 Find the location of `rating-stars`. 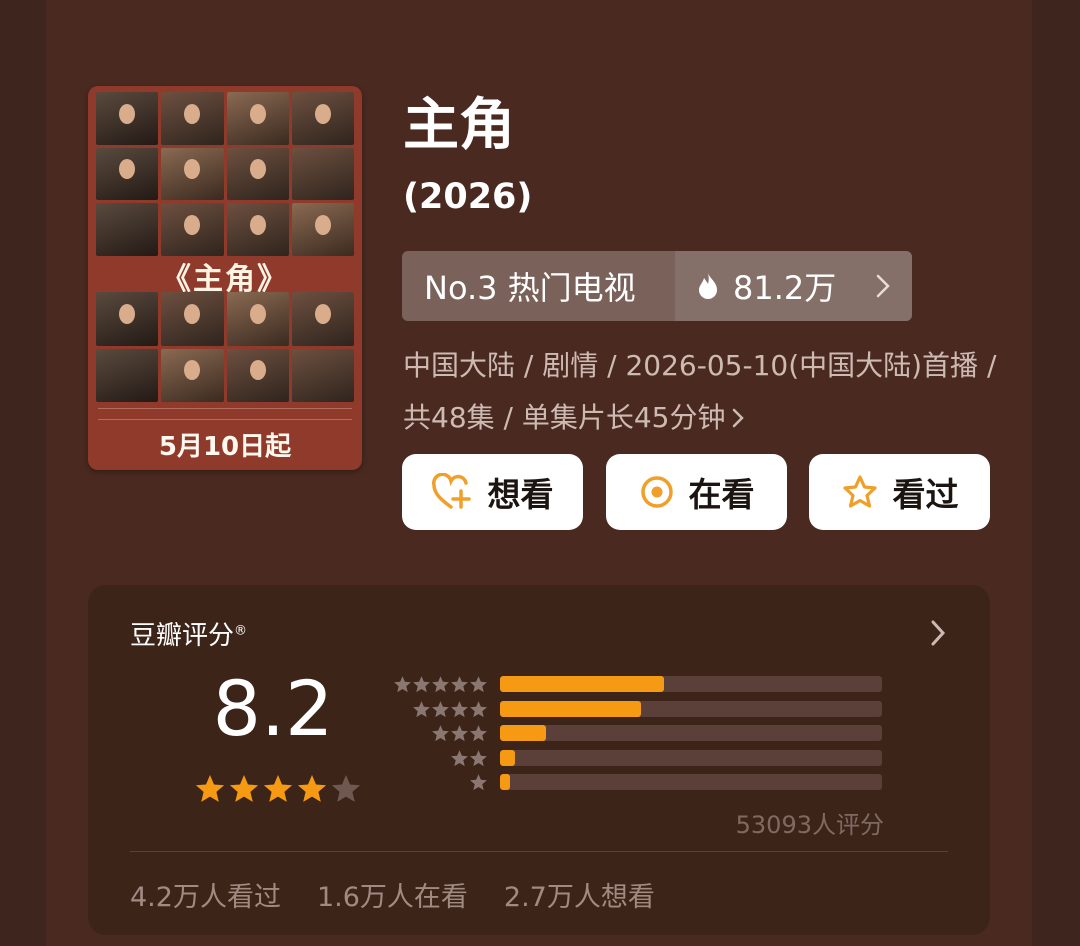

rating-stars is located at coordinates (278, 791).